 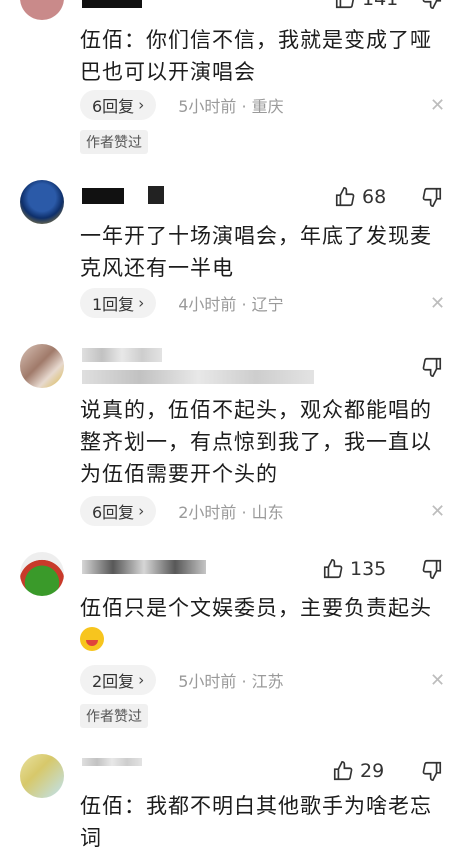 What do you see at coordinates (256, 56) in the screenshot?
I see `comment-text: 伍佰：你们信不信，我就是变成了哑巴也可以开演唱会` at bounding box center [256, 56].